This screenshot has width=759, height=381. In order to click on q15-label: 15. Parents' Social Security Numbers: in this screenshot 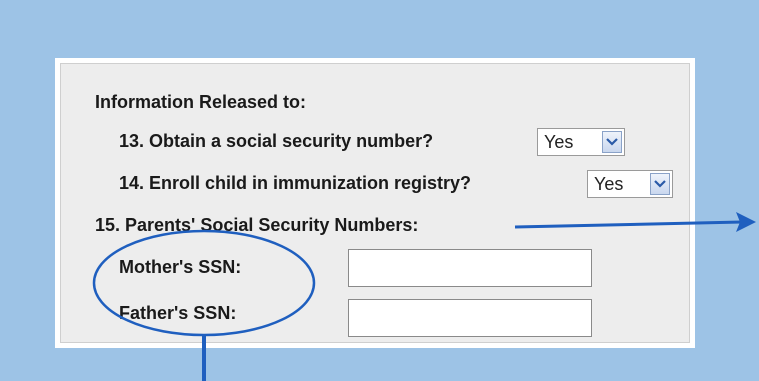, I will do `click(257, 225)`.